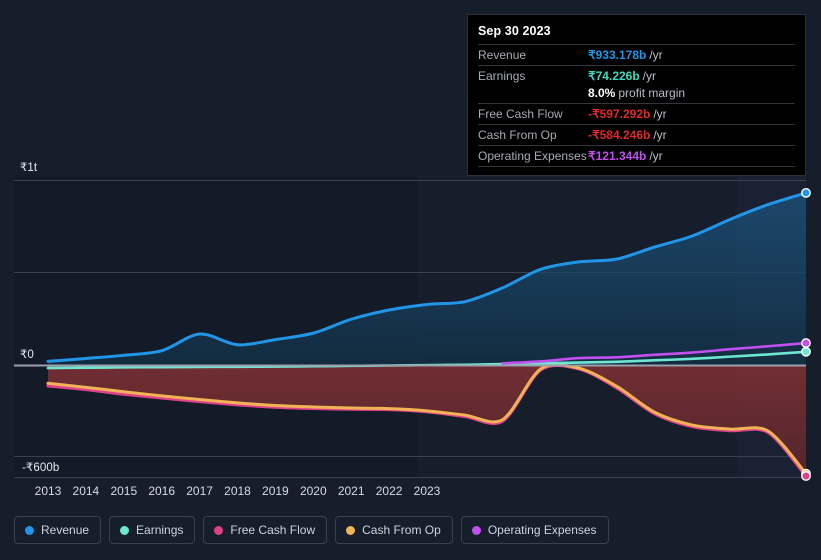 The image size is (821, 560). I want to click on x-tick-label-2017: 2017, so click(199, 491).